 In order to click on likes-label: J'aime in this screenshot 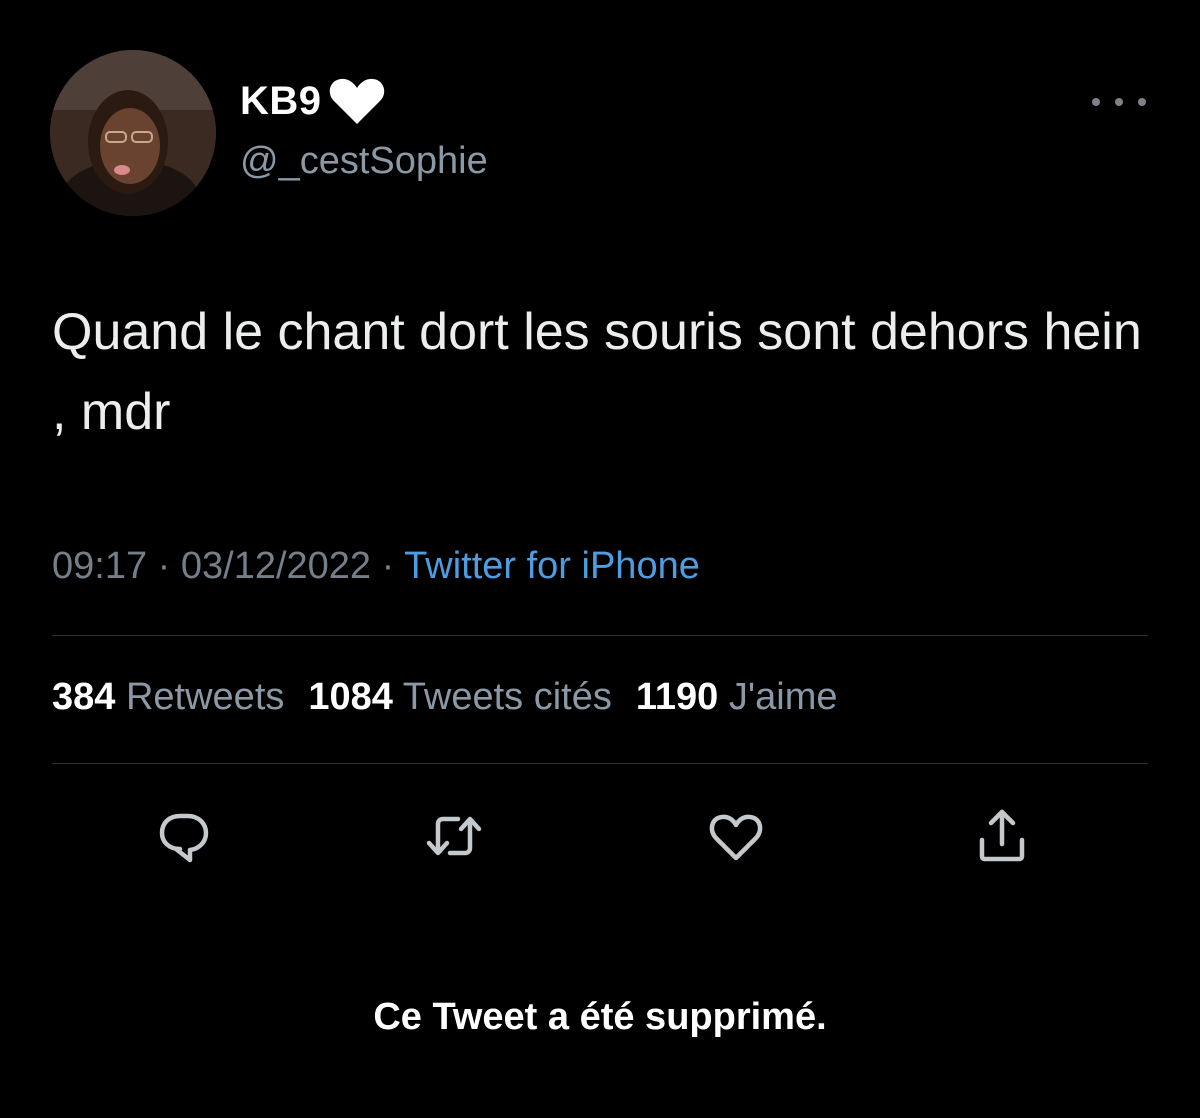, I will do `click(783, 697)`.